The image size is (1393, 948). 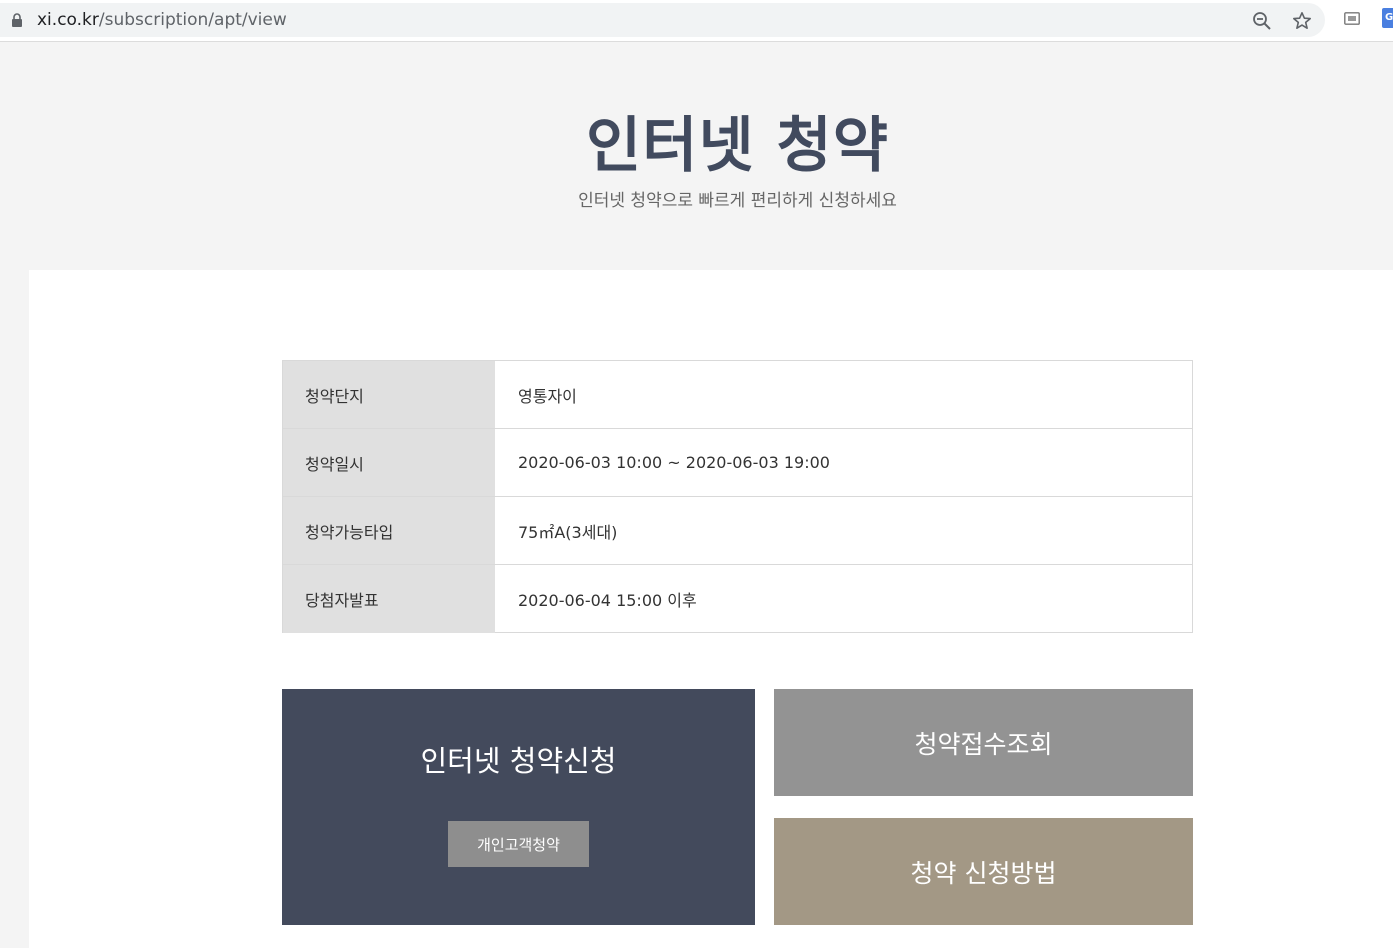 I want to click on info-value: 영통자이, so click(x=547, y=396).